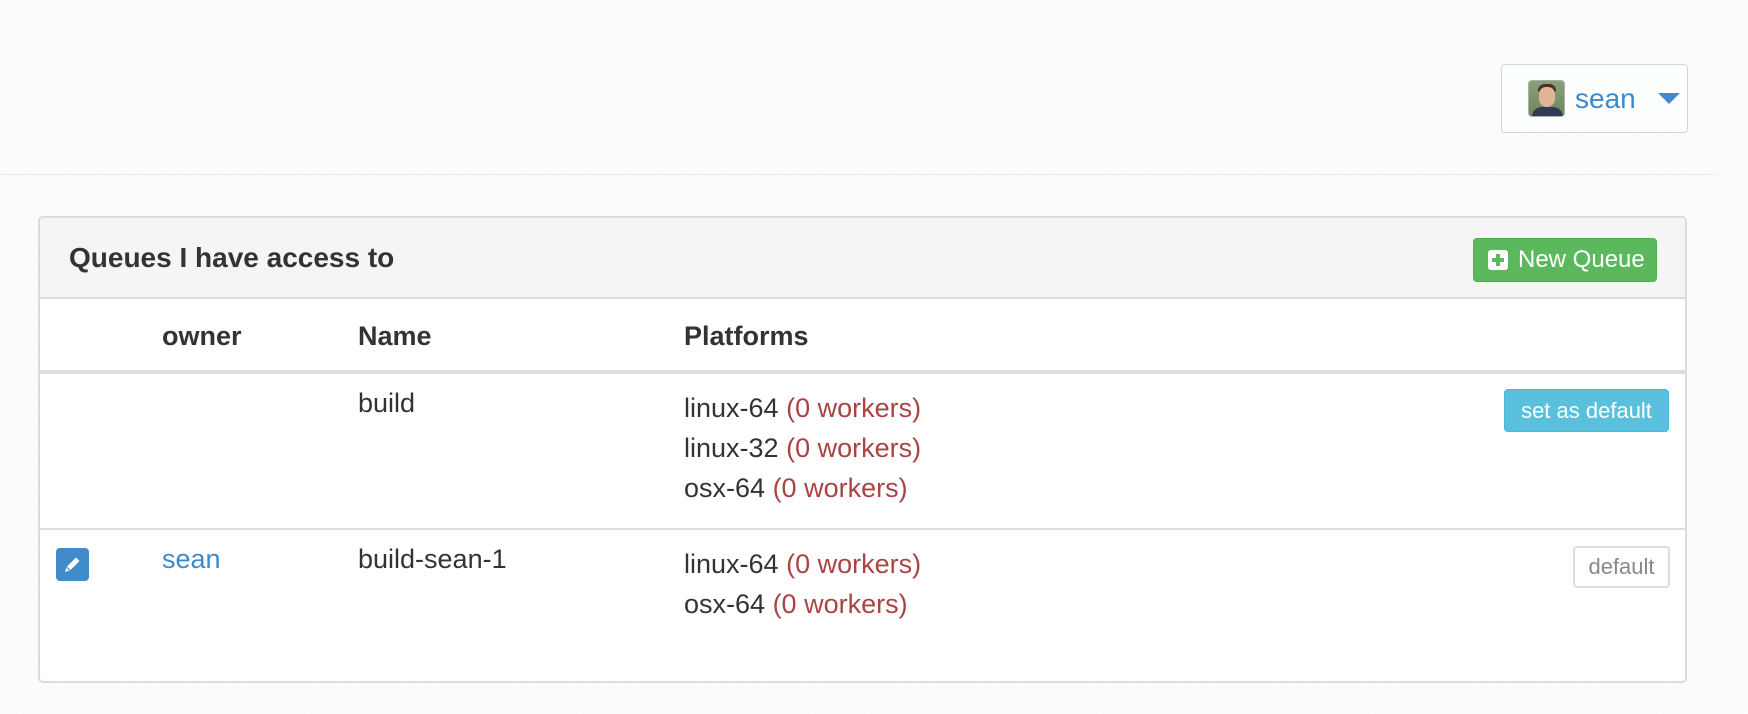  I want to click on header-platforms: Platforms, so click(746, 336).